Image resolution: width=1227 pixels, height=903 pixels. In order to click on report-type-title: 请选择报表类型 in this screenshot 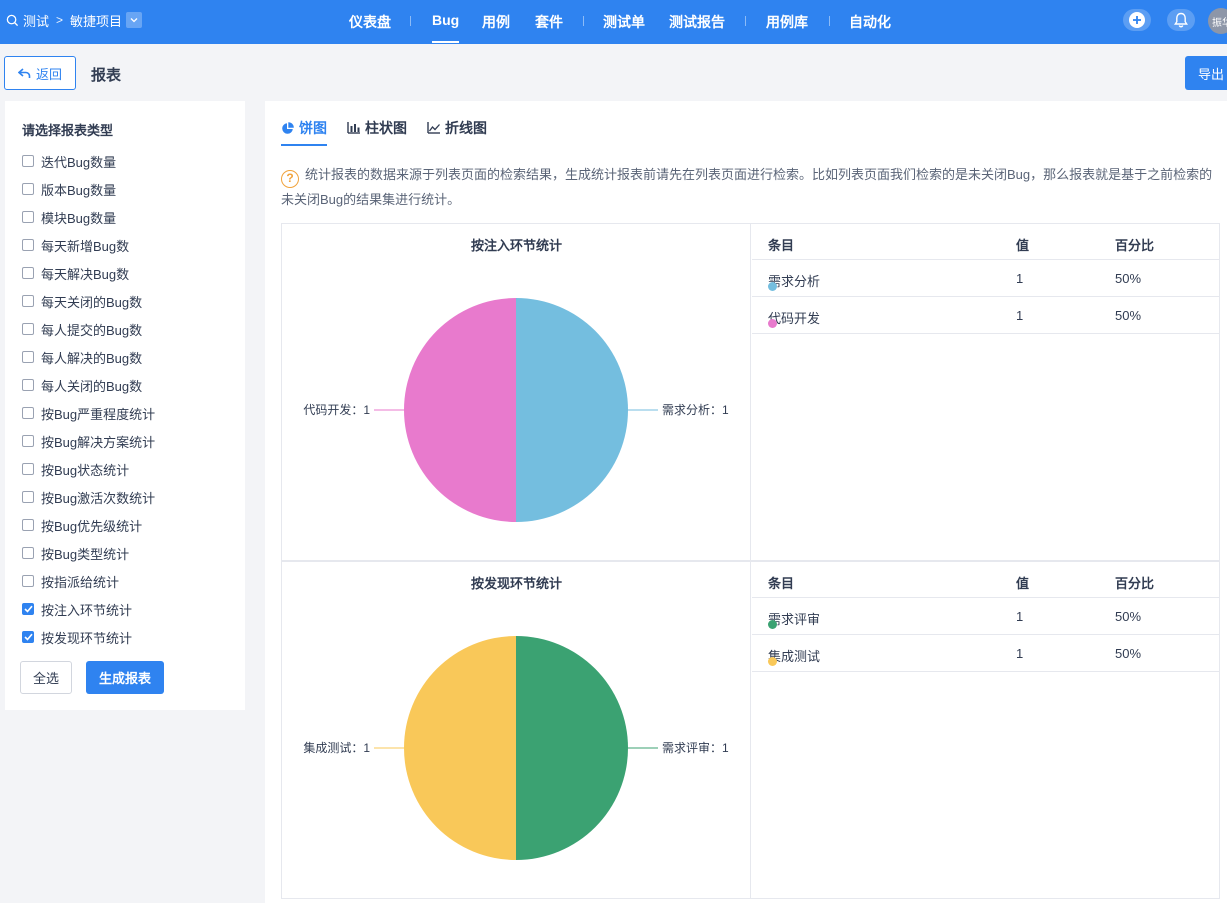, I will do `click(68, 130)`.